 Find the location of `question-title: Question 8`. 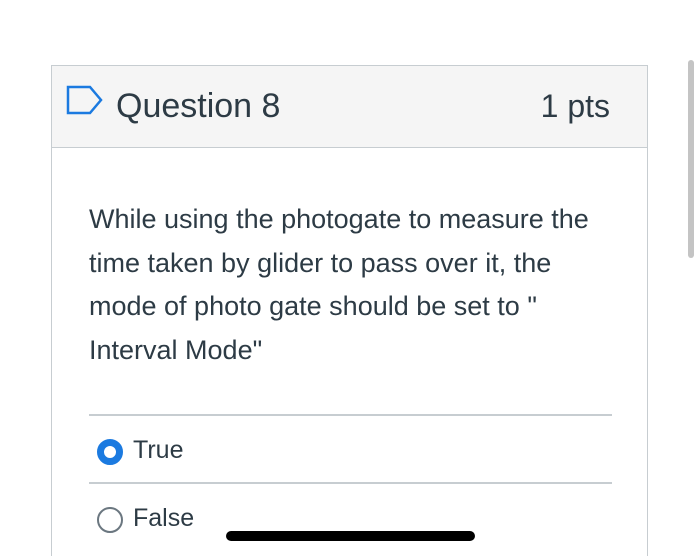

question-title: Question 8 is located at coordinates (198, 106).